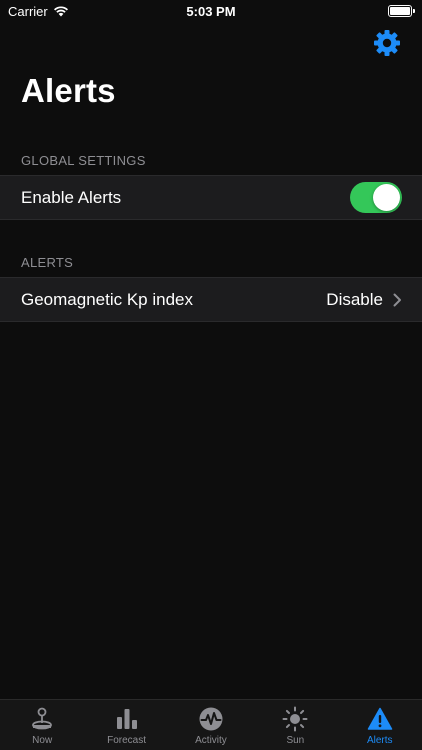 This screenshot has width=422, height=750. I want to click on tab-forecast: Forecast, so click(127, 725).